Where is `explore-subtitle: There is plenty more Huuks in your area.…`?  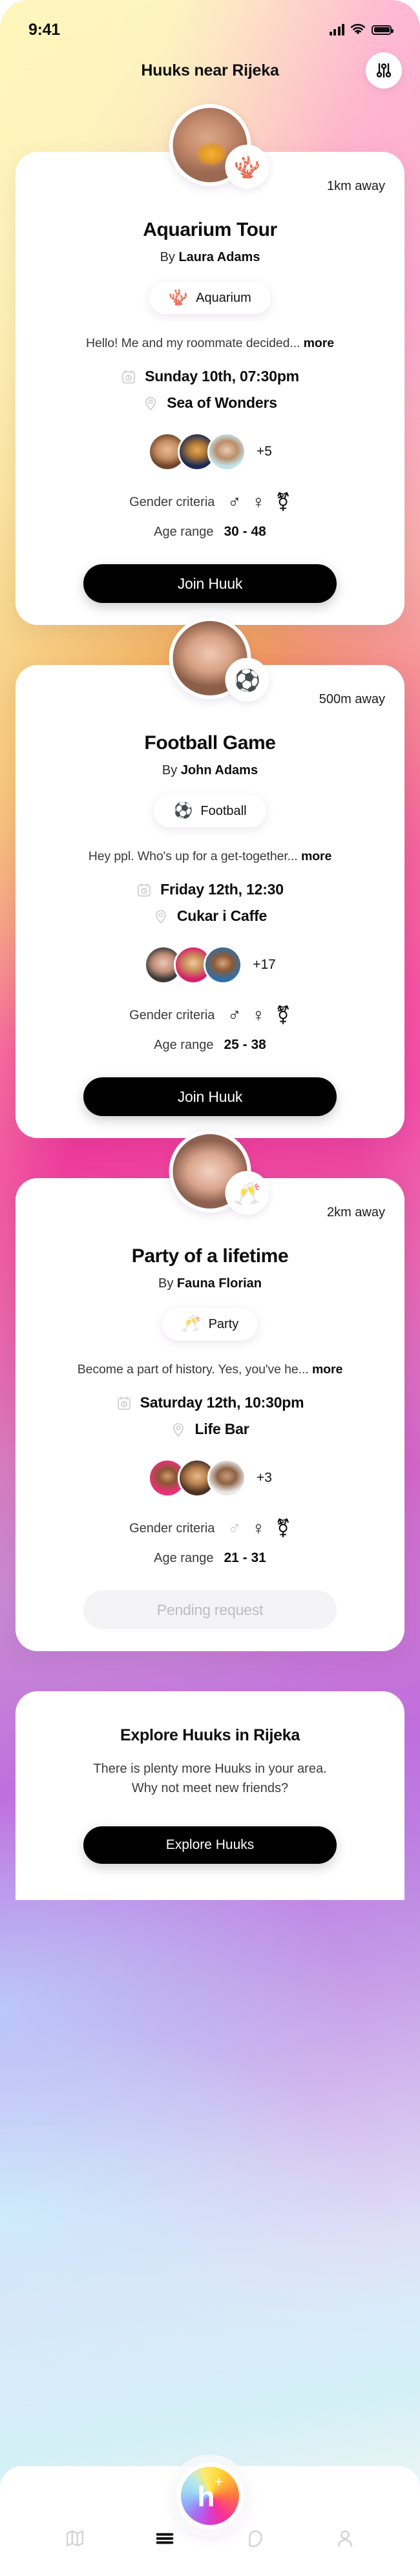 explore-subtitle: There is plenty more Huuks in your area.… is located at coordinates (210, 1778).